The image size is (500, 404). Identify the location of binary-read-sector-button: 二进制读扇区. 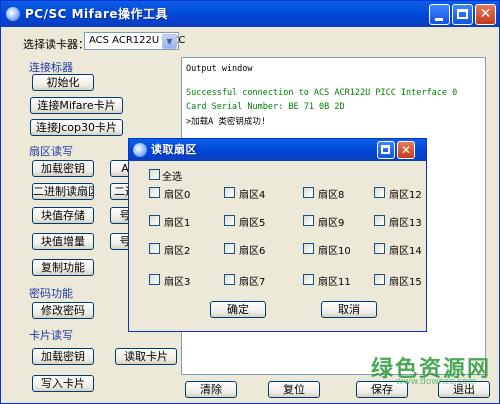
(63, 191).